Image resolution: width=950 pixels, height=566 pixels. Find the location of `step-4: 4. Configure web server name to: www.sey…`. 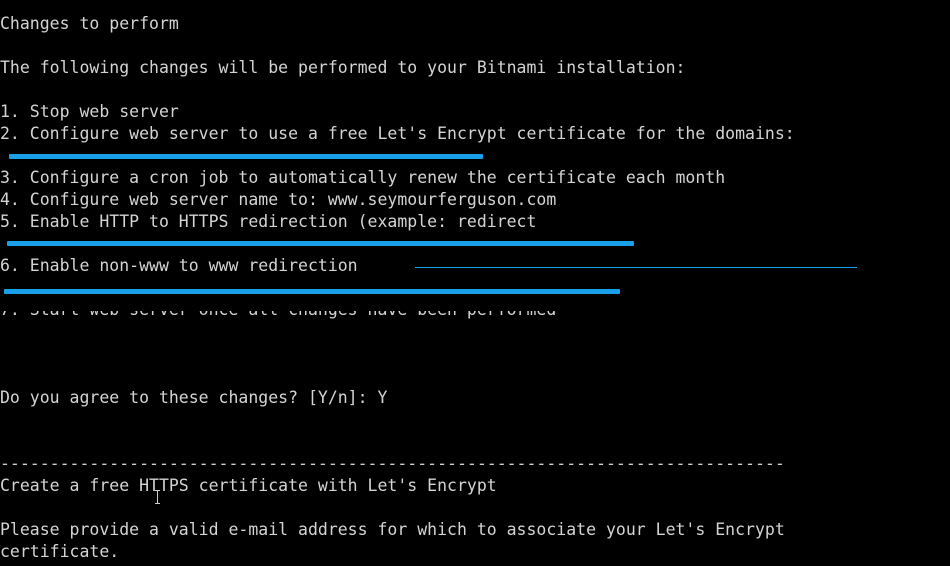

step-4: 4. Configure web server name to: www.sey… is located at coordinates (278, 199).